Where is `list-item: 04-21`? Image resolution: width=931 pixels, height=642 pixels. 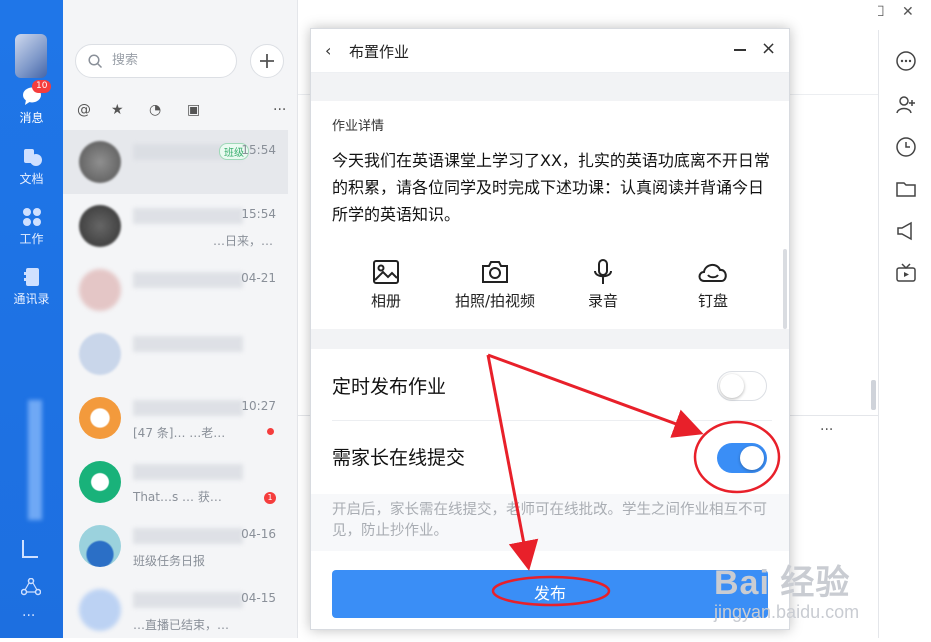 list-item: 04-21 is located at coordinates (175, 290).